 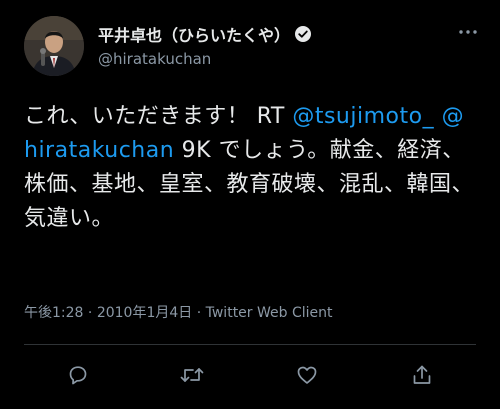 What do you see at coordinates (269, 313) in the screenshot?
I see `tweet-client: Twitter Web Client` at bounding box center [269, 313].